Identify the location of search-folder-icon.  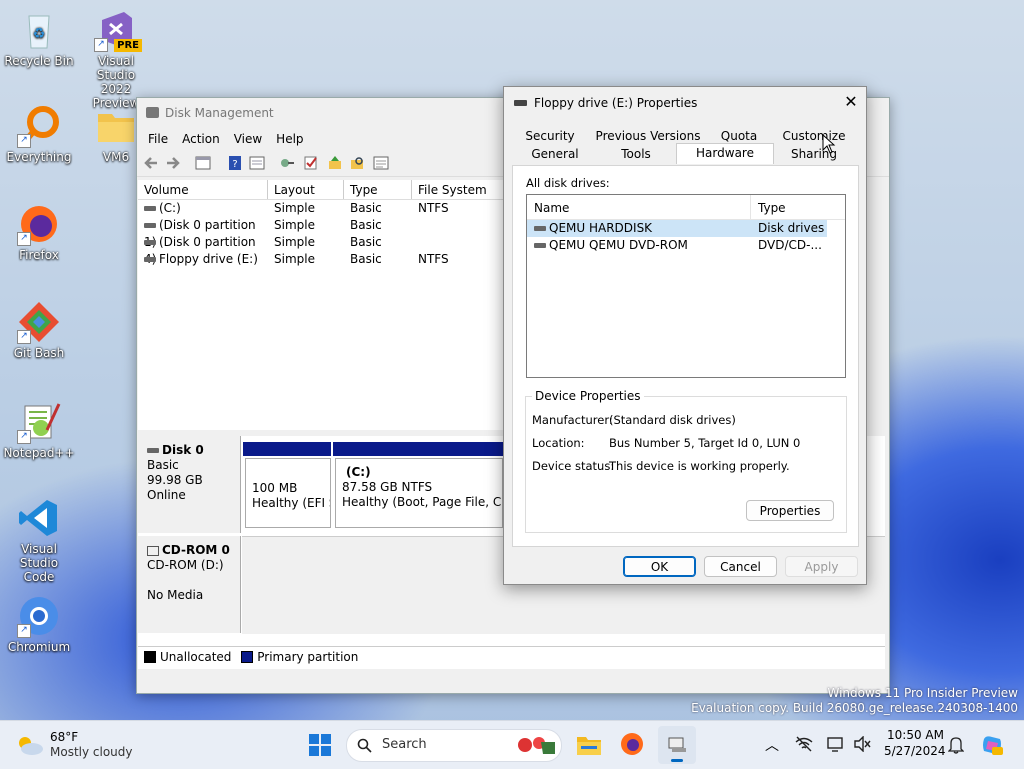
(357, 163).